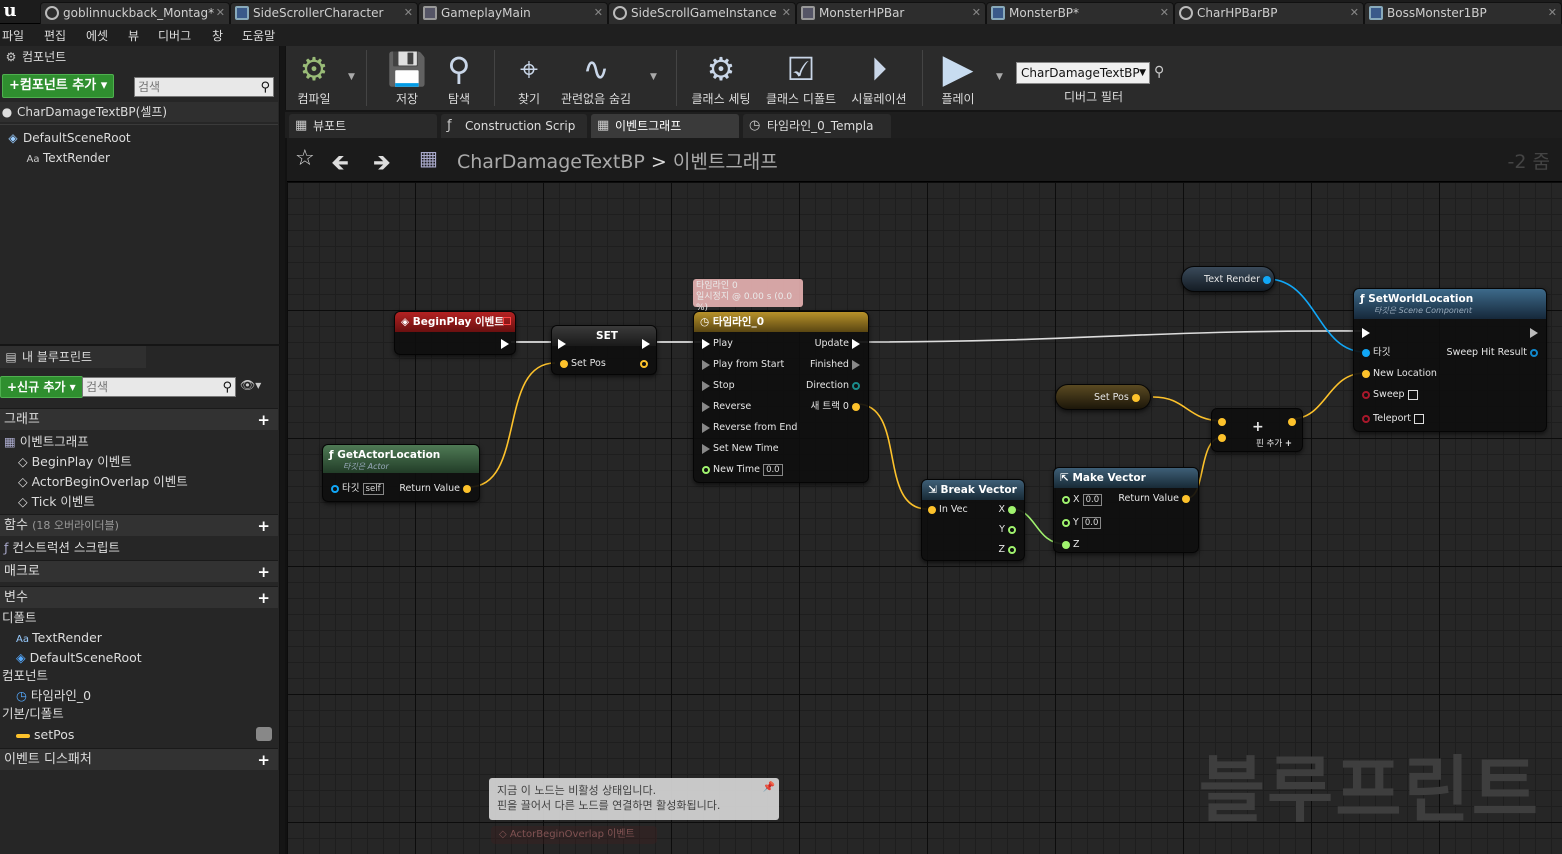 The width and height of the screenshot is (1562, 854). Describe the element at coordinates (1117, 398) in the screenshot. I see `pin-set-pos-out: Set Pos` at that location.